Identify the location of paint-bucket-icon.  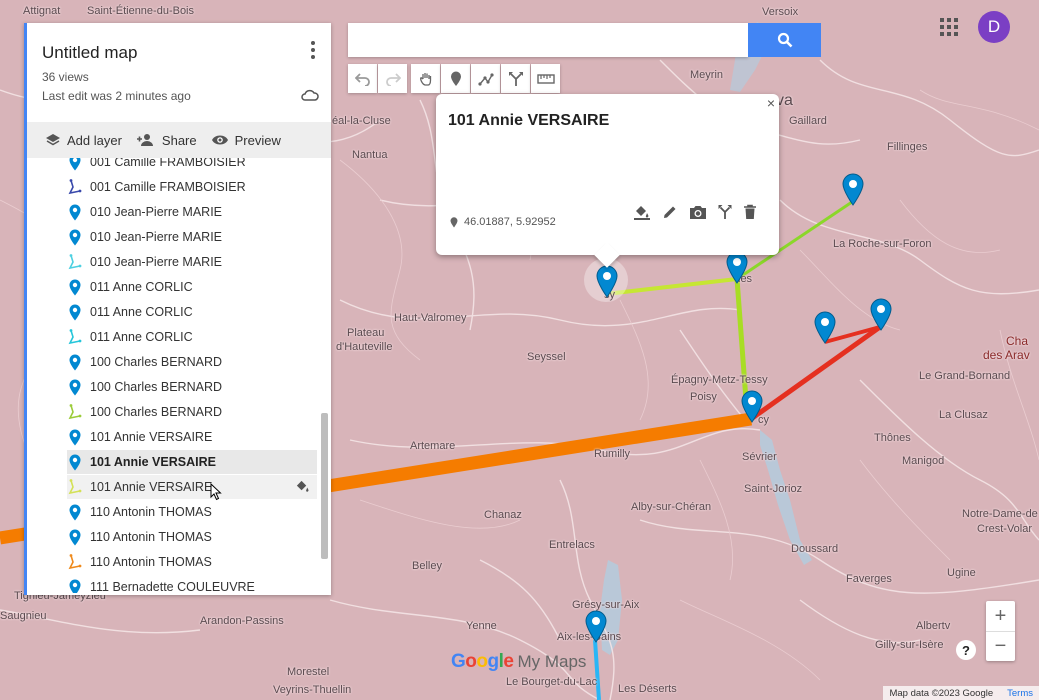
(642, 213).